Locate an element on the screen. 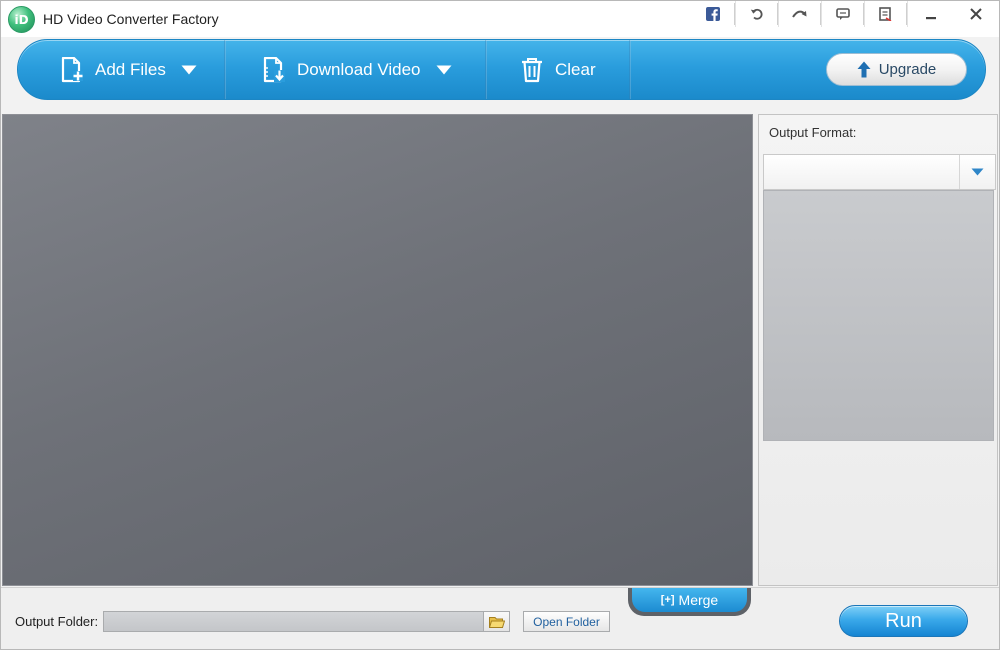  add-files-label: Add Files is located at coordinates (130, 69).